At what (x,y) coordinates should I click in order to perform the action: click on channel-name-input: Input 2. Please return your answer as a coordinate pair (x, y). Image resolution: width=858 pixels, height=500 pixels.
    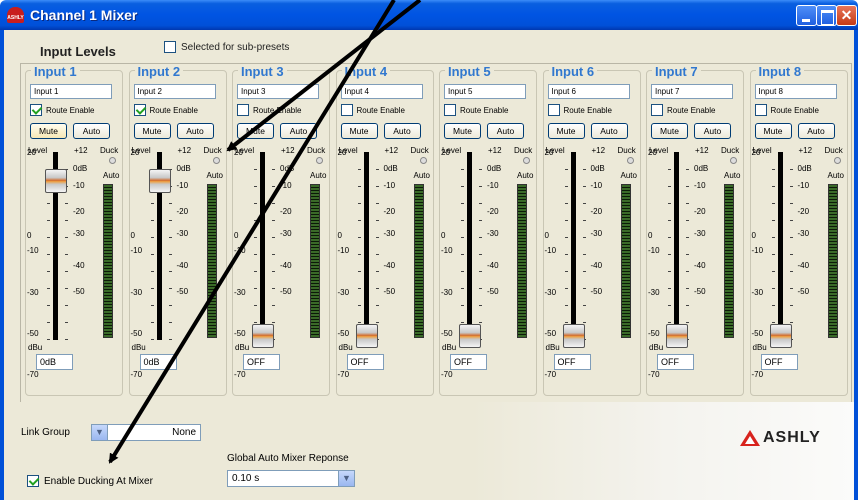
    Looking at the image, I should click on (174, 91).